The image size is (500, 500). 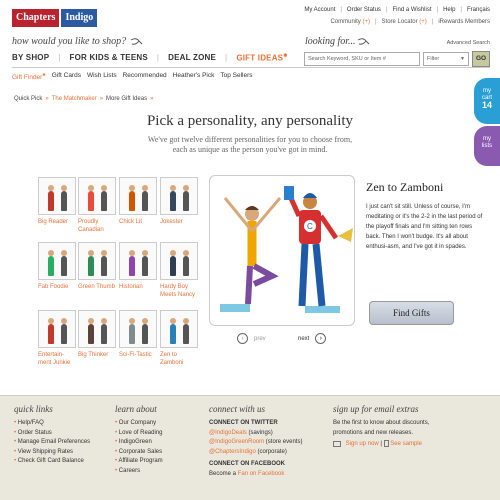 I want to click on filter-select: Filter ▼, so click(x=446, y=59).